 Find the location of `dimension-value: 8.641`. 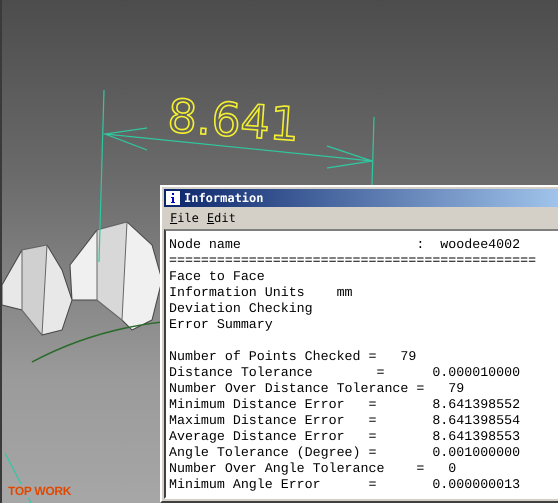

dimension-value: 8.641 is located at coordinates (234, 120).